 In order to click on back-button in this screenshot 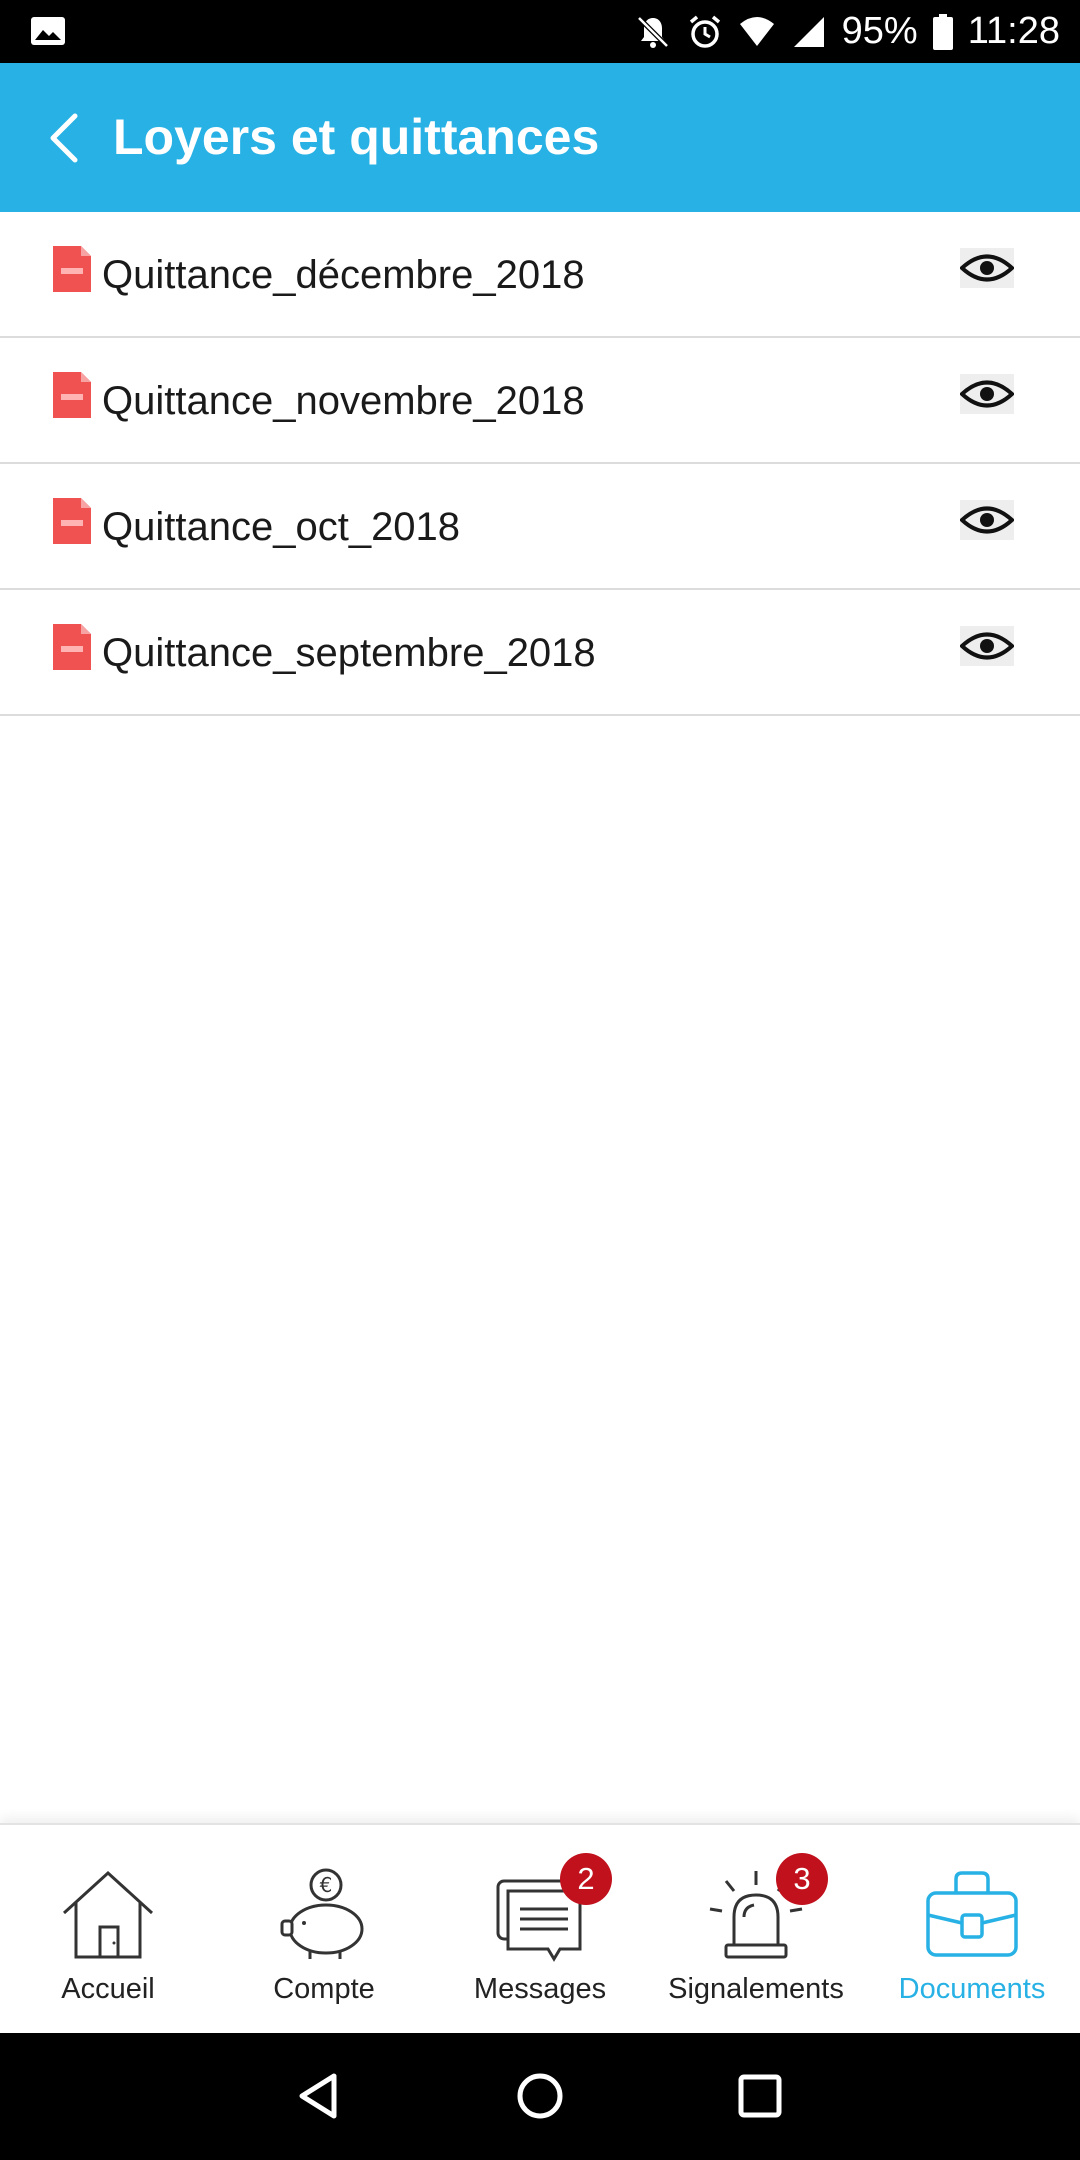, I will do `click(65, 138)`.